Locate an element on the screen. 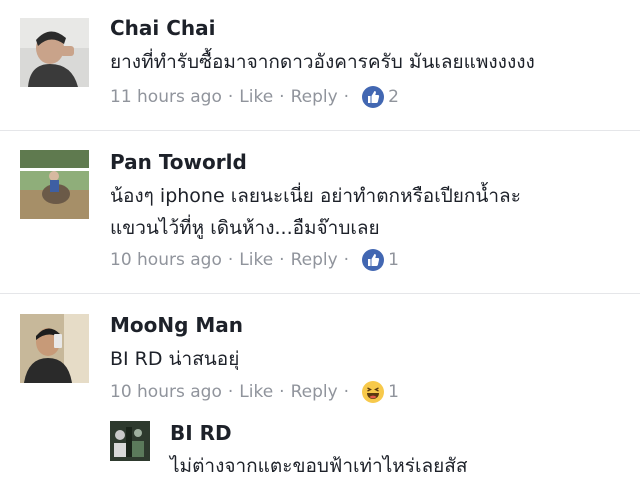 This screenshot has height=492, width=640. comment-meta: 11 hours ago · Like · Reply · 2 is located at coordinates (254, 97).